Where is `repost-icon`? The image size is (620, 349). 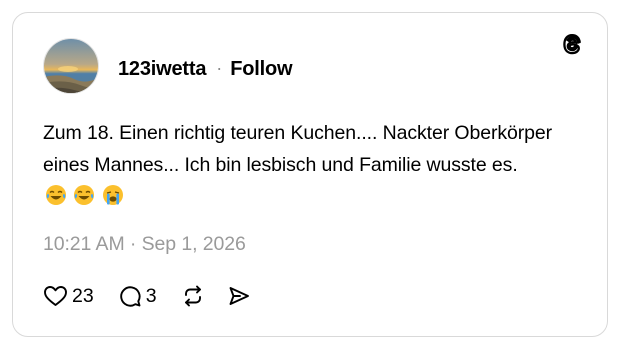 repost-icon is located at coordinates (192, 296).